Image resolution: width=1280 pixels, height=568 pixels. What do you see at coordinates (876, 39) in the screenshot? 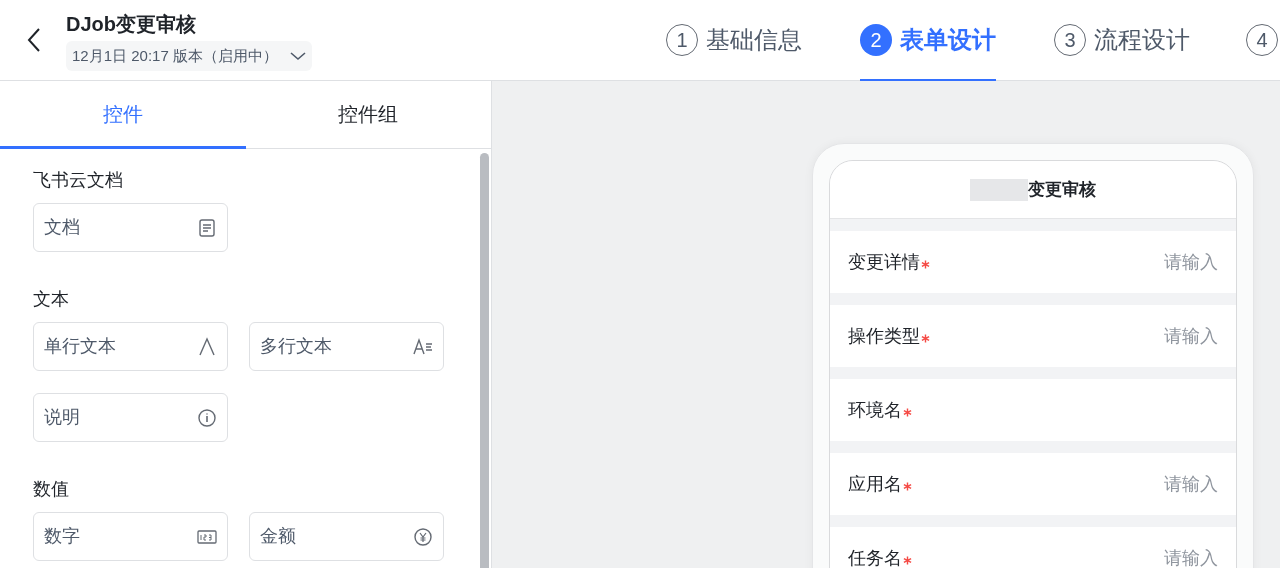
I see `step-number: 2` at bounding box center [876, 39].